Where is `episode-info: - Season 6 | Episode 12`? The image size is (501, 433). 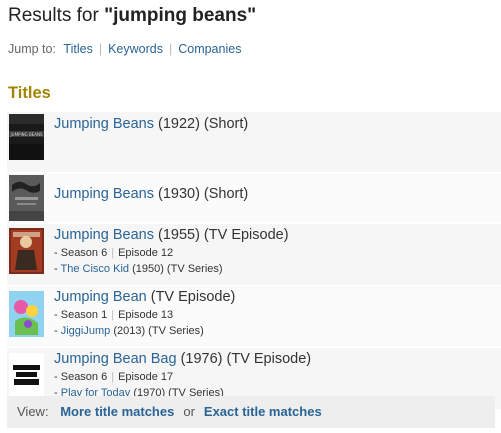 episode-info: - Season 6 | Episode 12 is located at coordinates (114, 253).